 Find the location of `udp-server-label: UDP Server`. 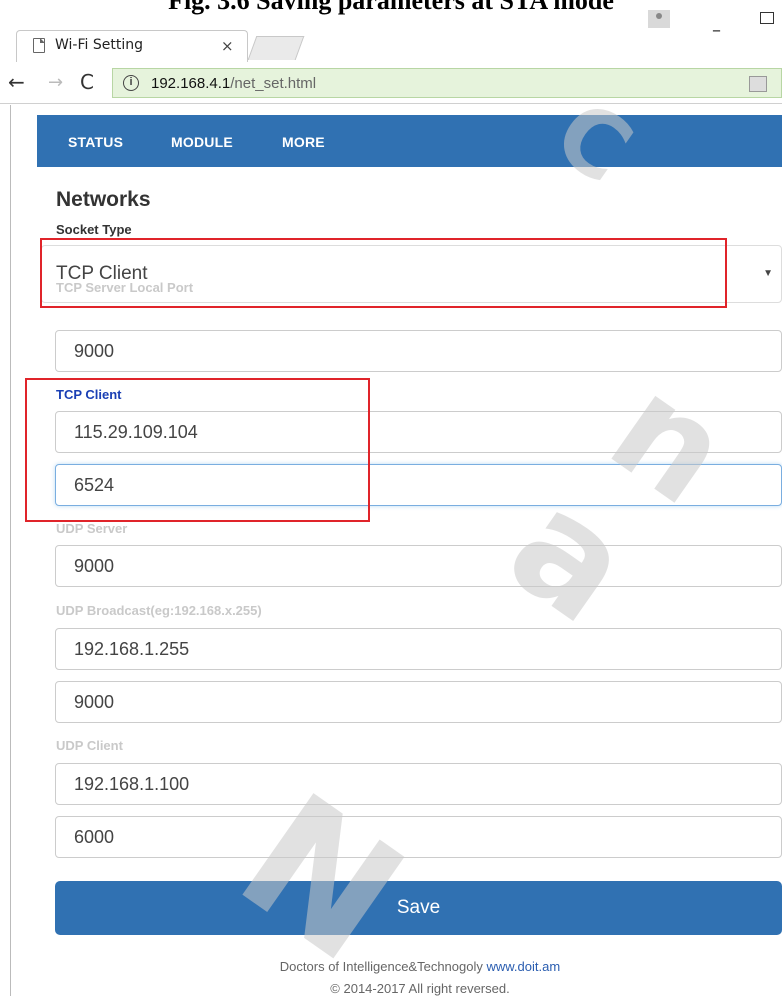

udp-server-label: UDP Server is located at coordinates (92, 528).